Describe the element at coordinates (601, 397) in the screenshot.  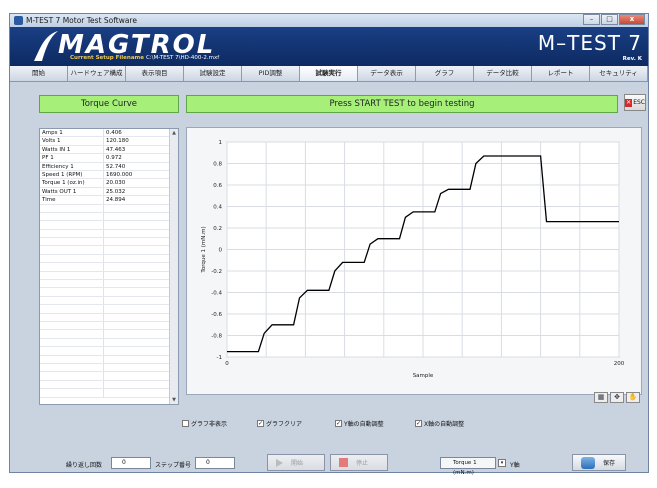
I see `zoom-icon: ▦` at that location.